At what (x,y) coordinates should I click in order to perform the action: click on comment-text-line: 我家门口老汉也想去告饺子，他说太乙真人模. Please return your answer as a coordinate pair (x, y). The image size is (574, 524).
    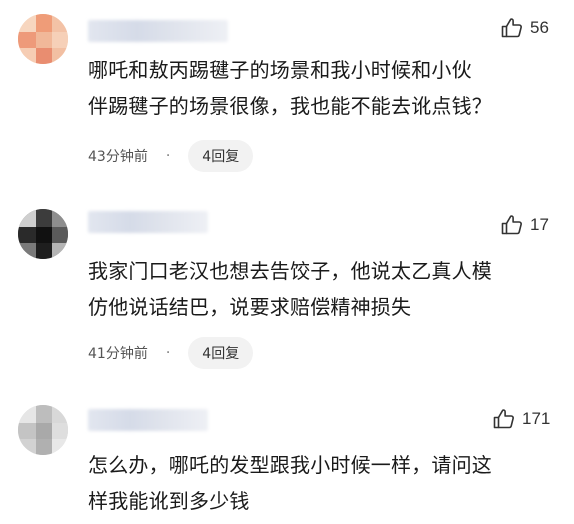
    Looking at the image, I should click on (290, 271).